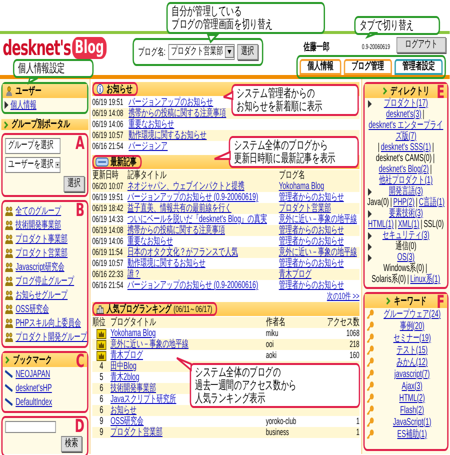  I want to click on bookmark-link: NEOJAPAN, so click(33, 374).